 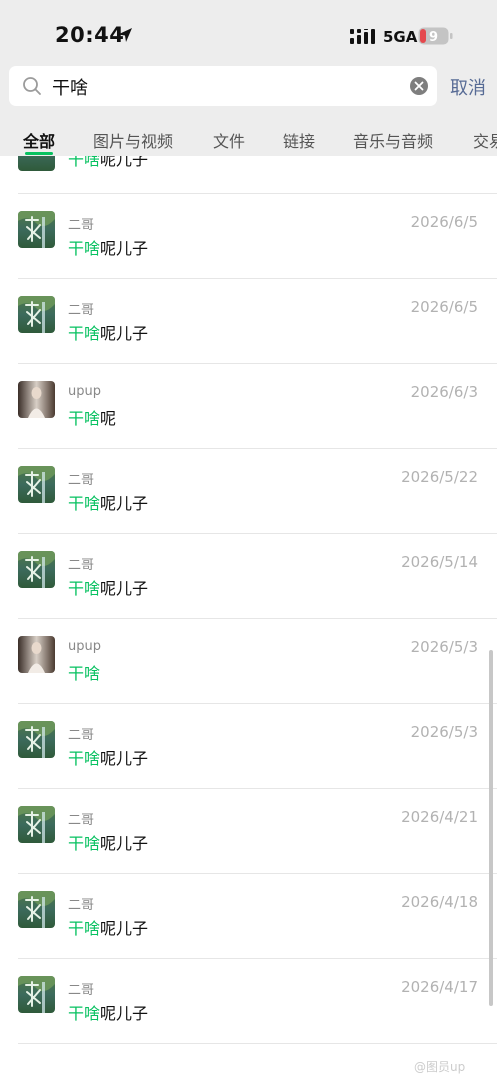 What do you see at coordinates (229, 140) in the screenshot?
I see `tab-files: 文件` at bounding box center [229, 140].